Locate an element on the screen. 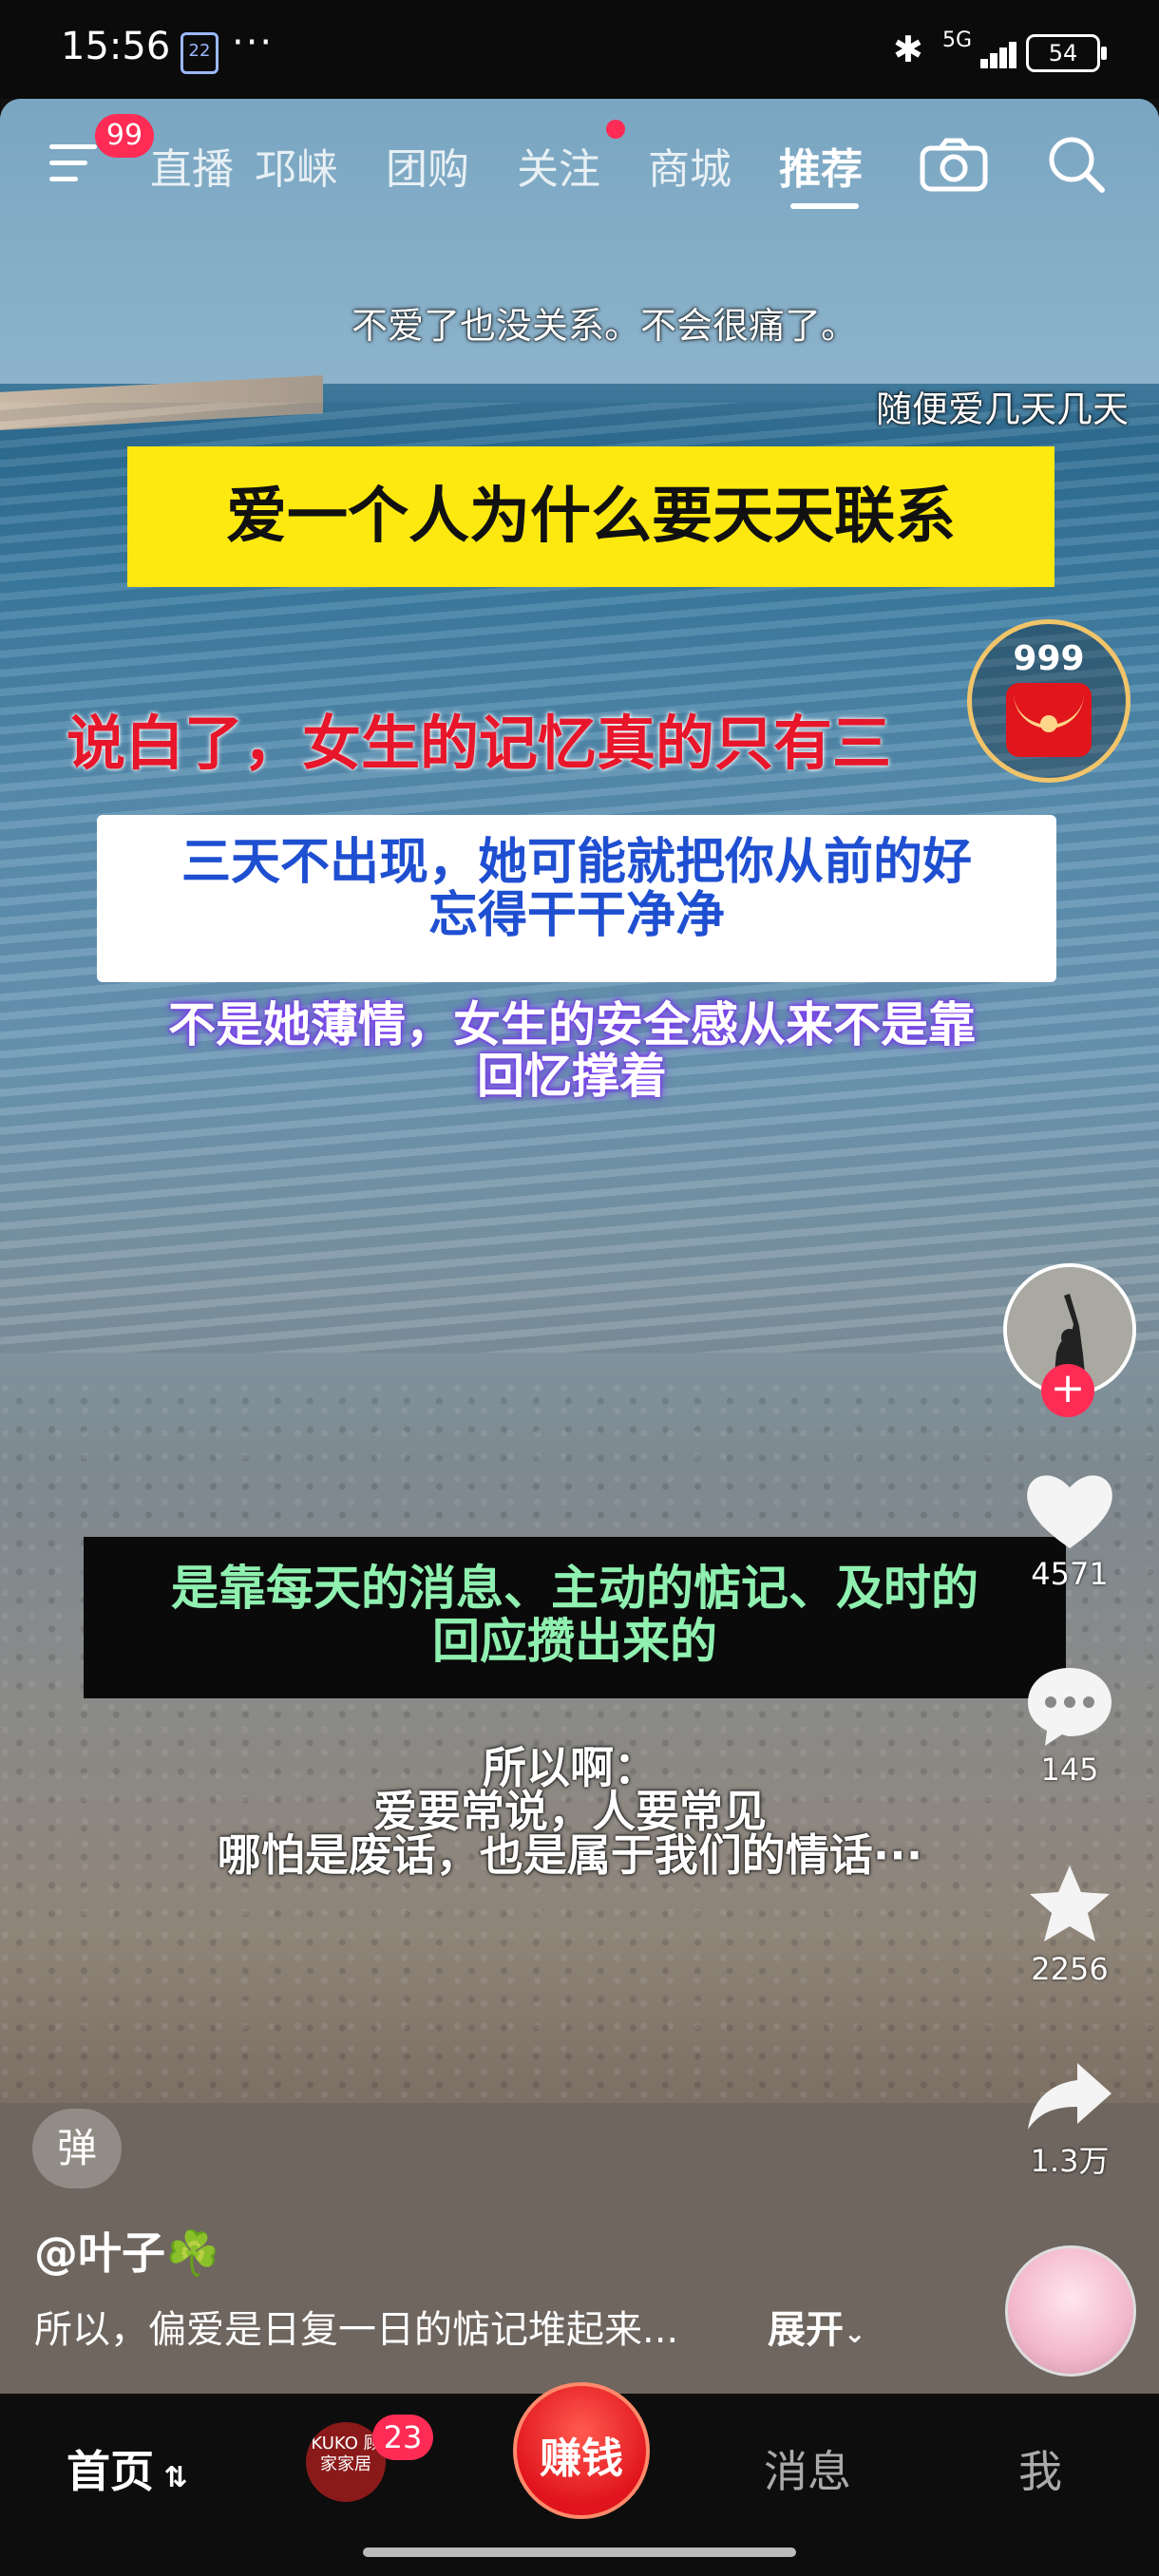 This screenshot has width=1159, height=2576. share-icon is located at coordinates (1070, 2096).